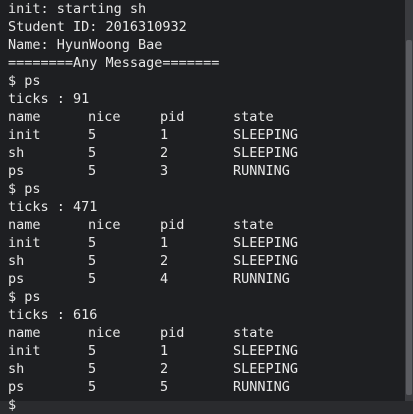 This screenshot has width=413, height=414. What do you see at coordinates (77, 9) in the screenshot?
I see `boot-message: init: starting sh` at bounding box center [77, 9].